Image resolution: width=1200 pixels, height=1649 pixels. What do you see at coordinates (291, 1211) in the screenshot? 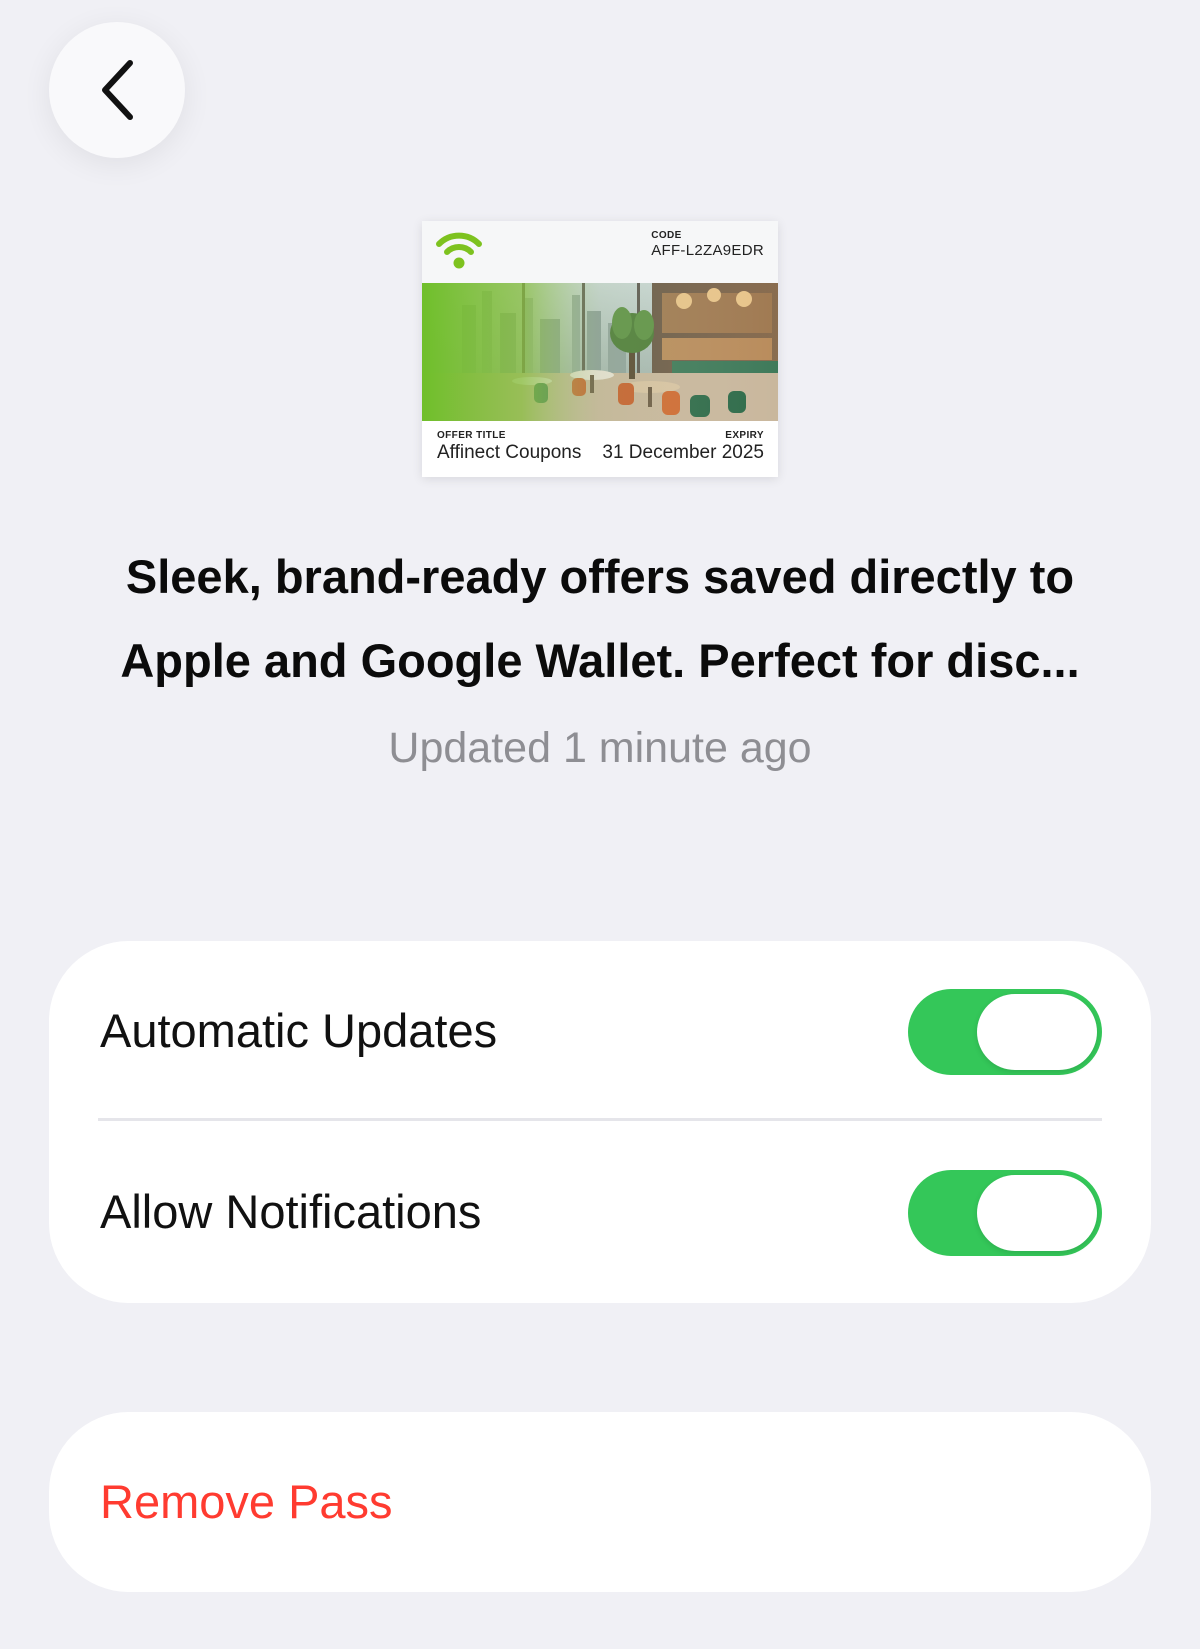
I see `allow-notifications-label: Allow Notifications` at bounding box center [291, 1211].